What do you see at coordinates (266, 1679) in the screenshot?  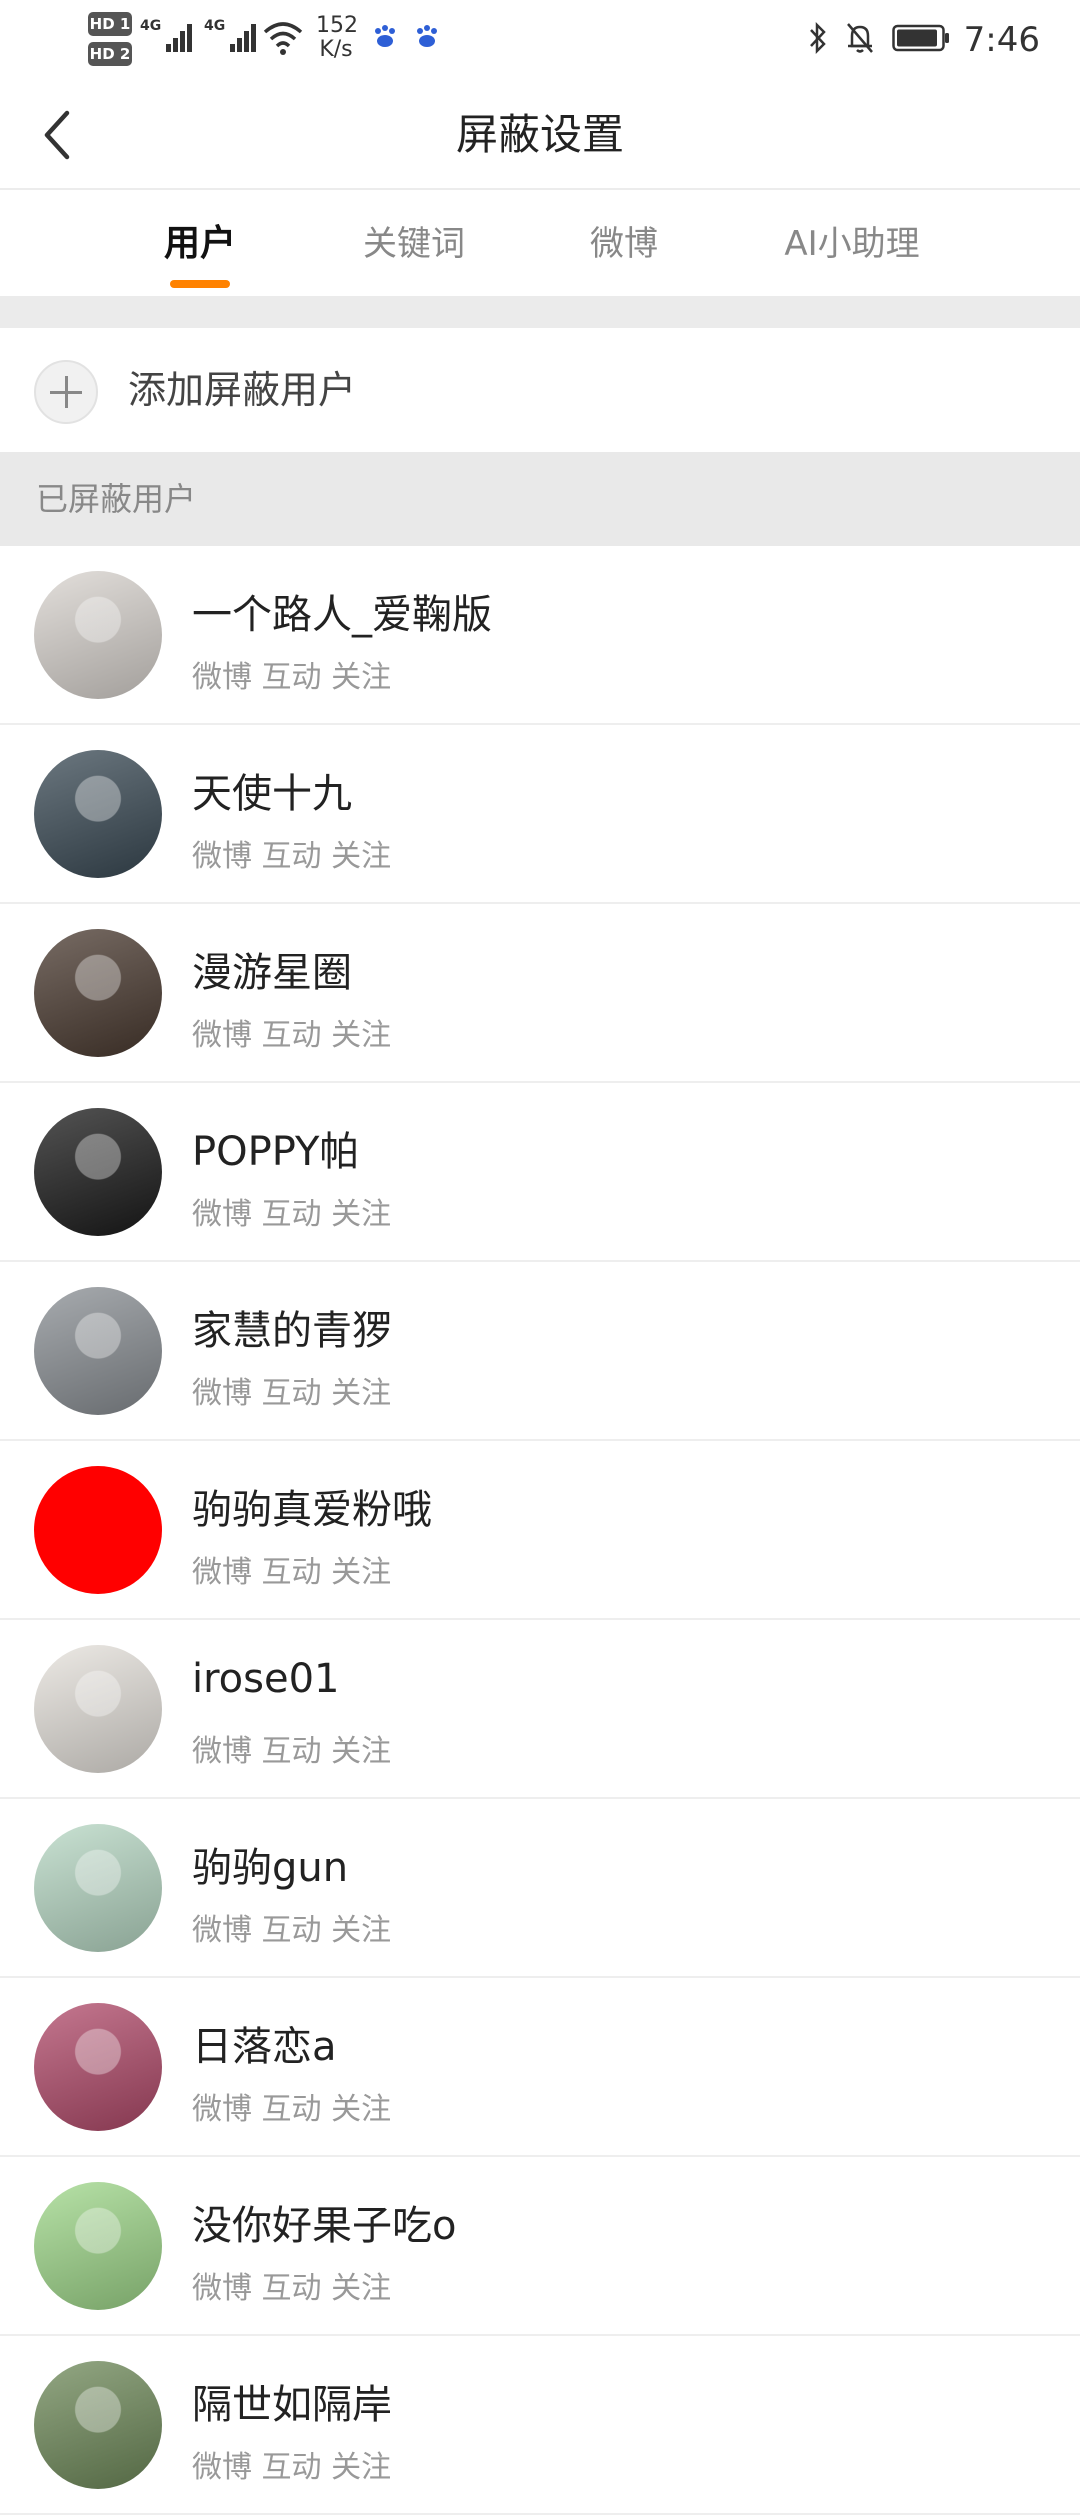 I see `user-name: irose01` at bounding box center [266, 1679].